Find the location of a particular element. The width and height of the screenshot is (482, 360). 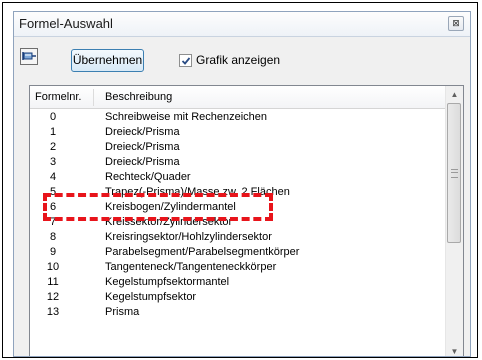

formula-number: 2 is located at coordinates (53, 147).